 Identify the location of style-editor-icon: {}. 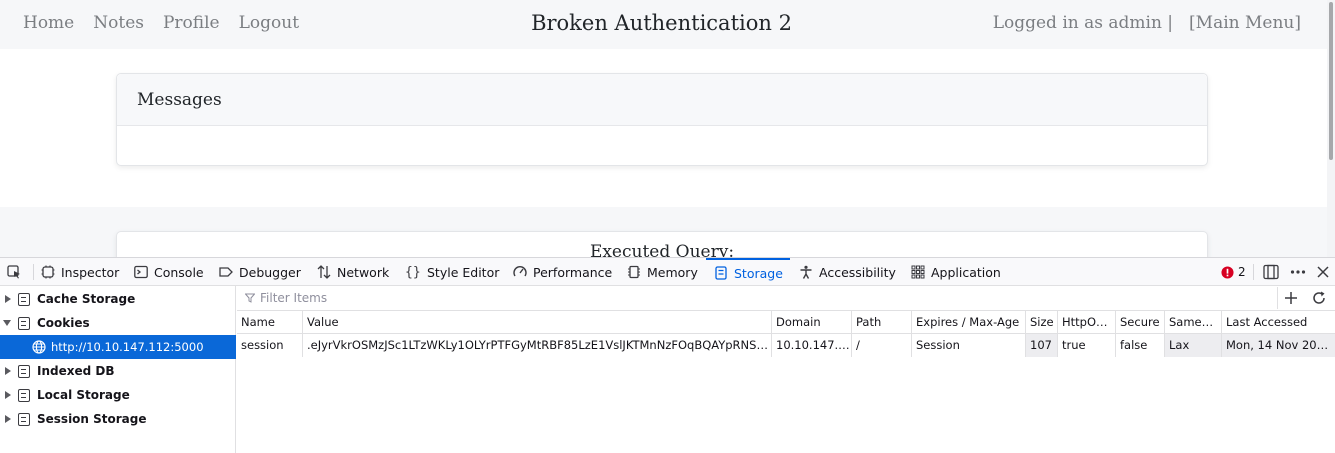
(413, 272).